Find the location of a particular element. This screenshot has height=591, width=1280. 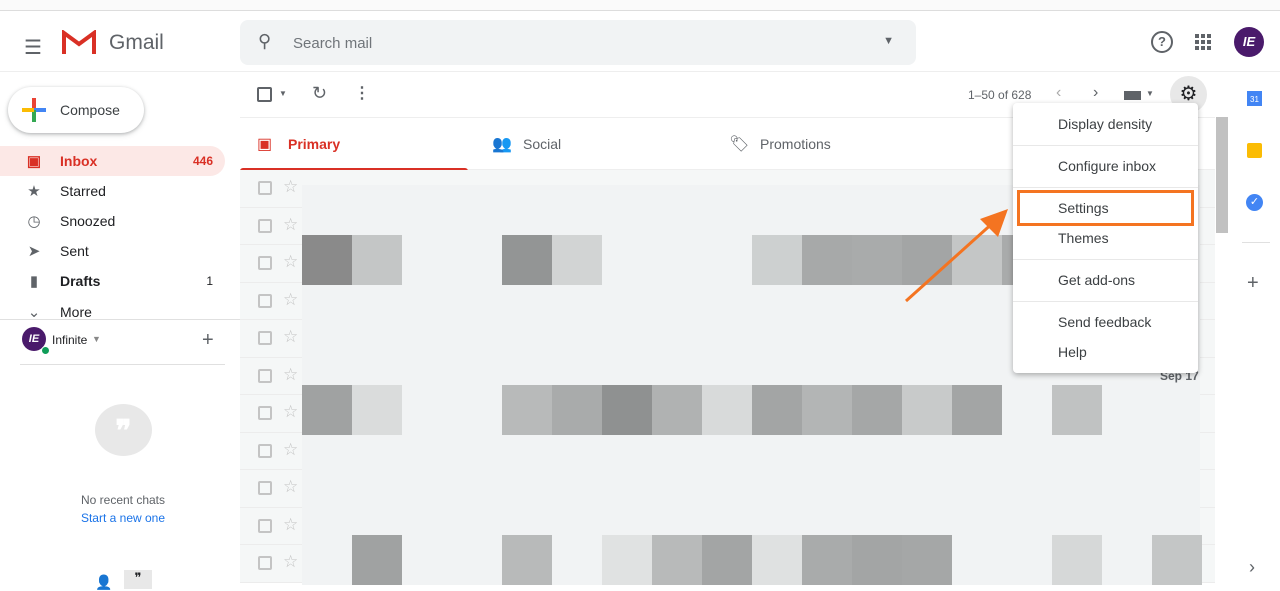

get-addons-plus-icon: + is located at coordinates (1253, 283).